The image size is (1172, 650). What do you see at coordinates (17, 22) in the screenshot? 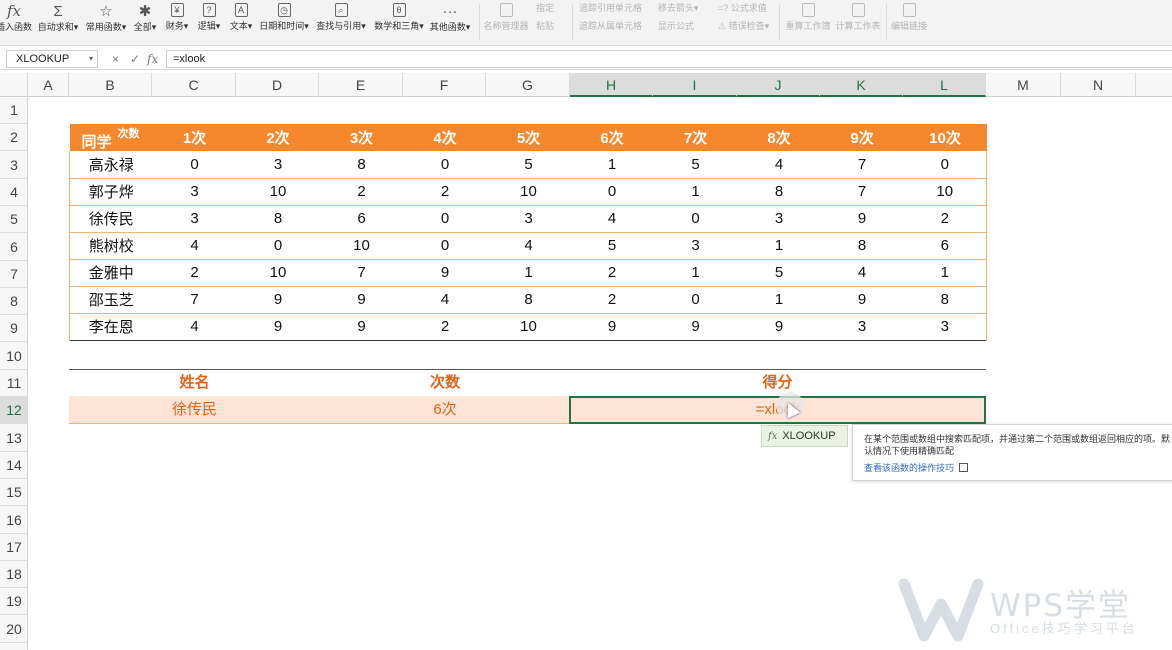
I see `insert-function-button: fx 插入函数` at bounding box center [17, 22].